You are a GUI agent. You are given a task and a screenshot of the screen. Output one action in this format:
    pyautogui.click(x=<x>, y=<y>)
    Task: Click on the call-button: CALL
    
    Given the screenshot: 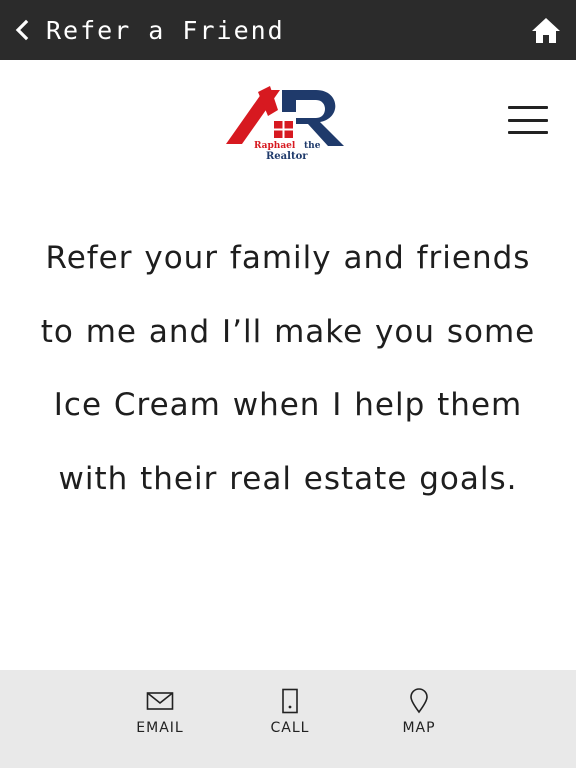 What is the action you would take?
    pyautogui.click(x=290, y=719)
    